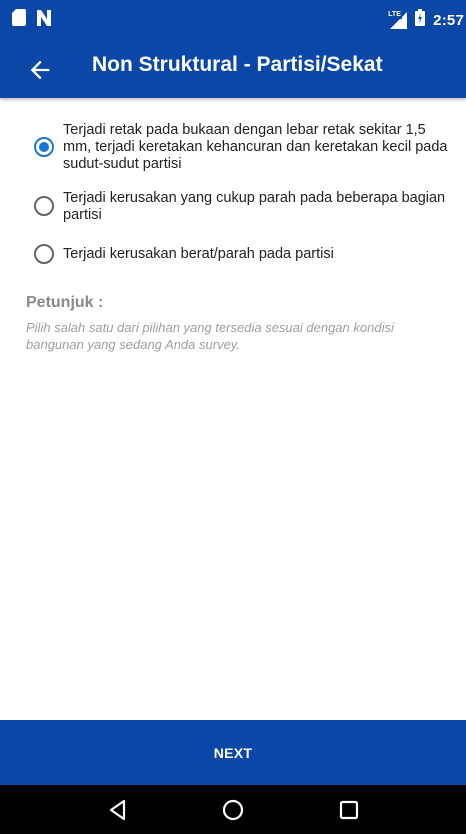 This screenshot has width=466, height=834. I want to click on status-bar-right: LTE 2:57, so click(425, 20).